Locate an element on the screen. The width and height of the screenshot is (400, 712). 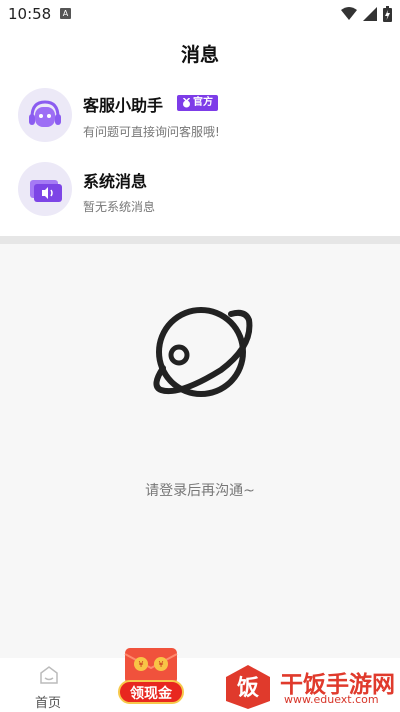
page-header: 消息 is located at coordinates (200, 53).